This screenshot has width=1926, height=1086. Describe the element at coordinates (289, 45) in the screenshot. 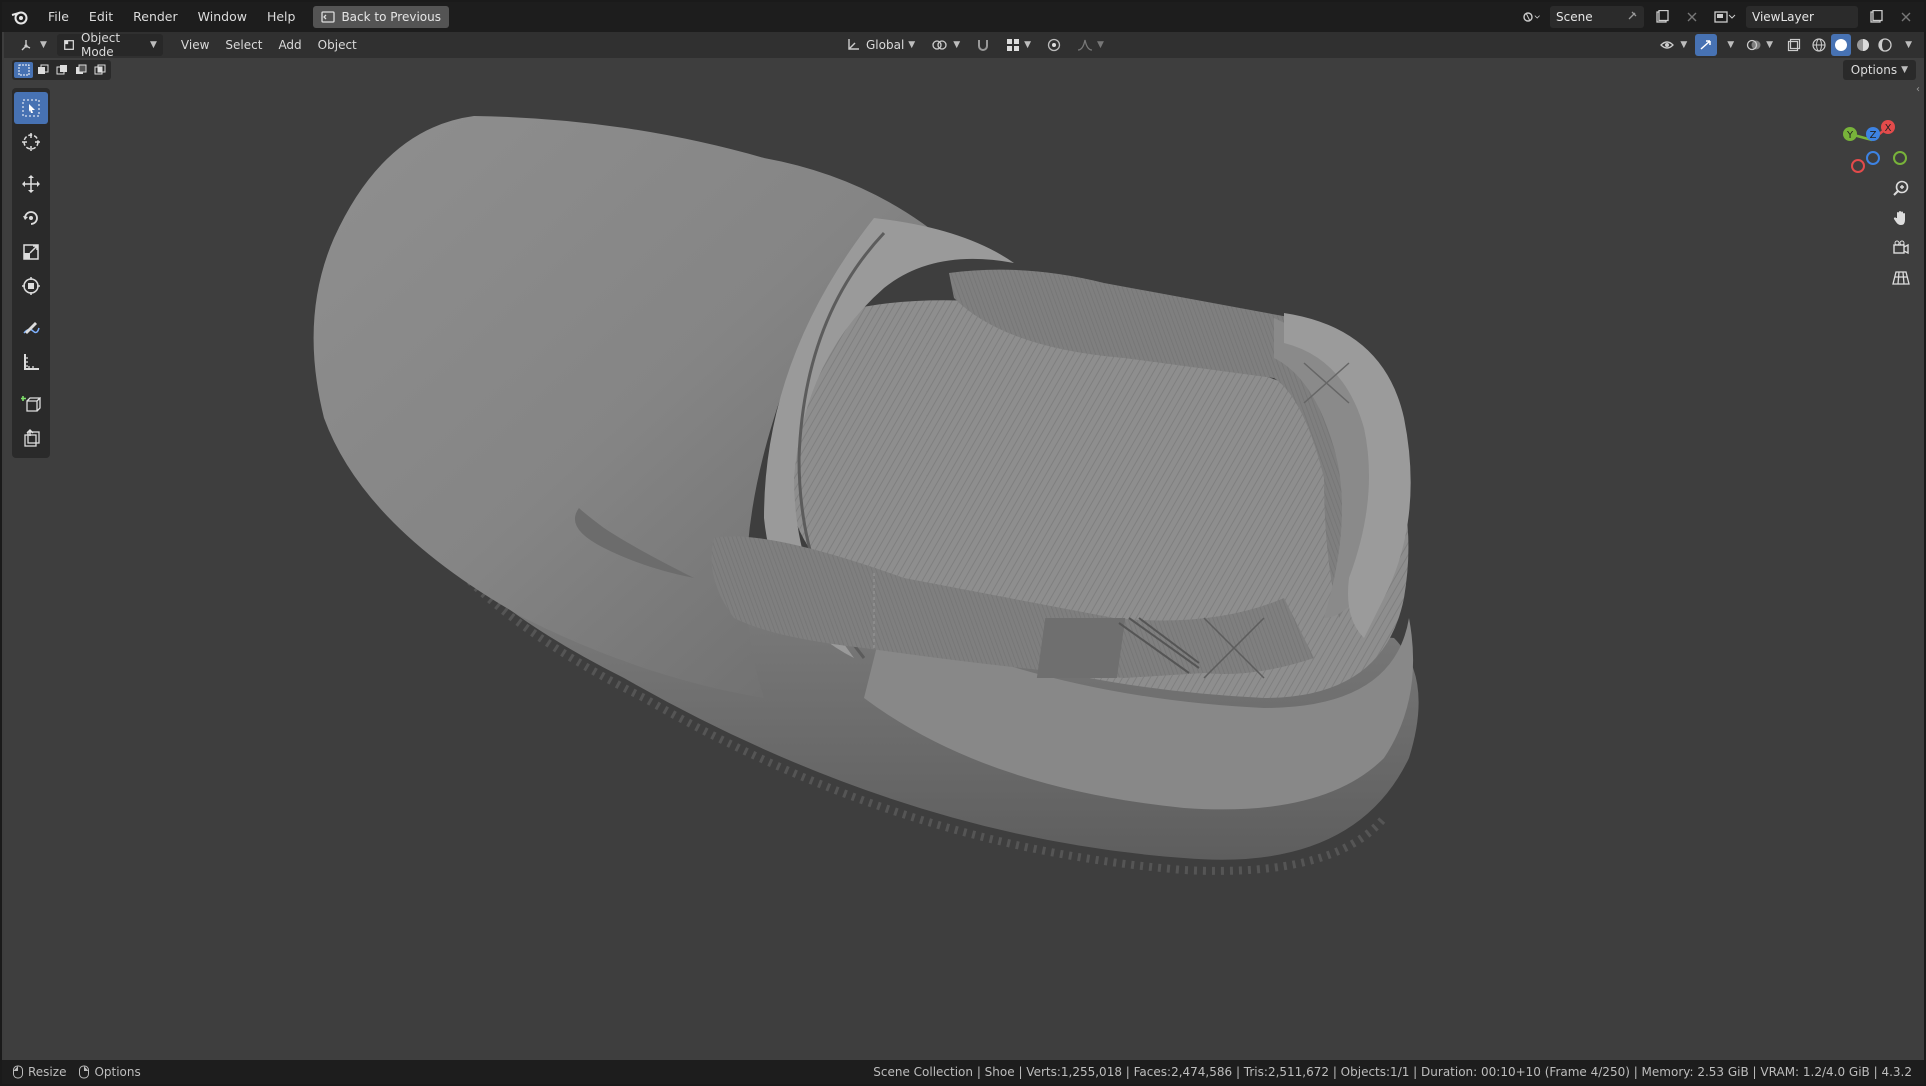

I see `header-menu-add: Add` at that location.